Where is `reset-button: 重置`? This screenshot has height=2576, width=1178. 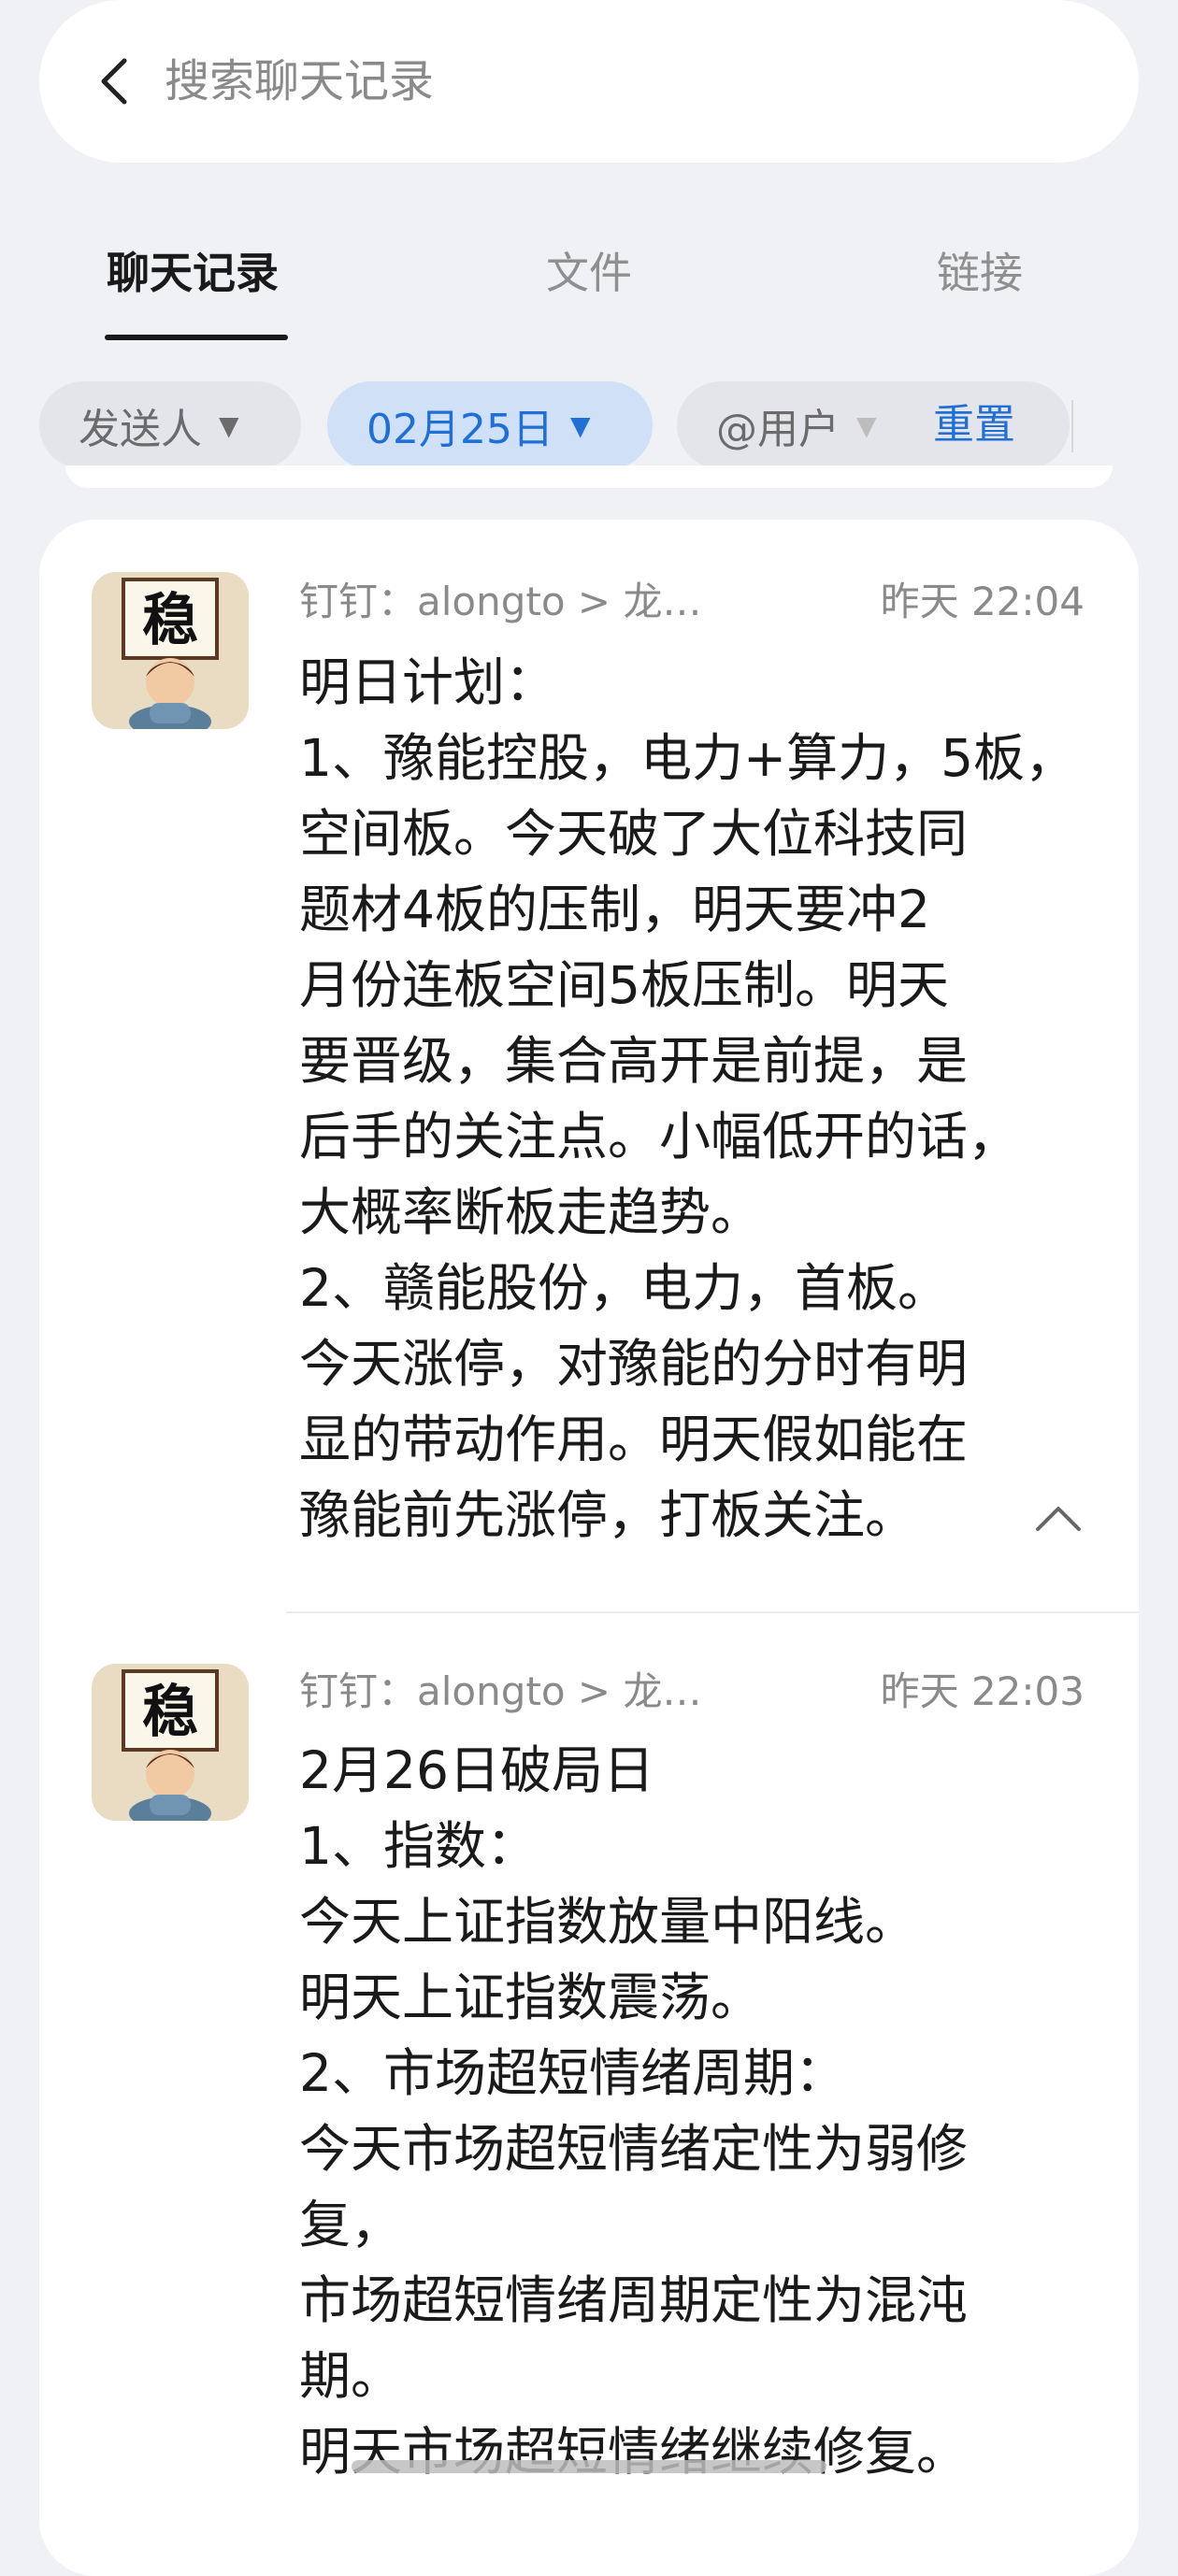
reset-button: 重置 is located at coordinates (974, 425).